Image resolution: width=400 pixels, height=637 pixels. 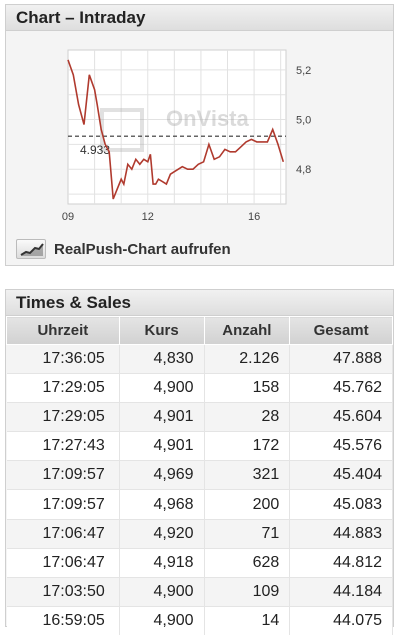 What do you see at coordinates (247, 358) in the screenshot?
I see `cell-volume: 2.126` at bounding box center [247, 358].